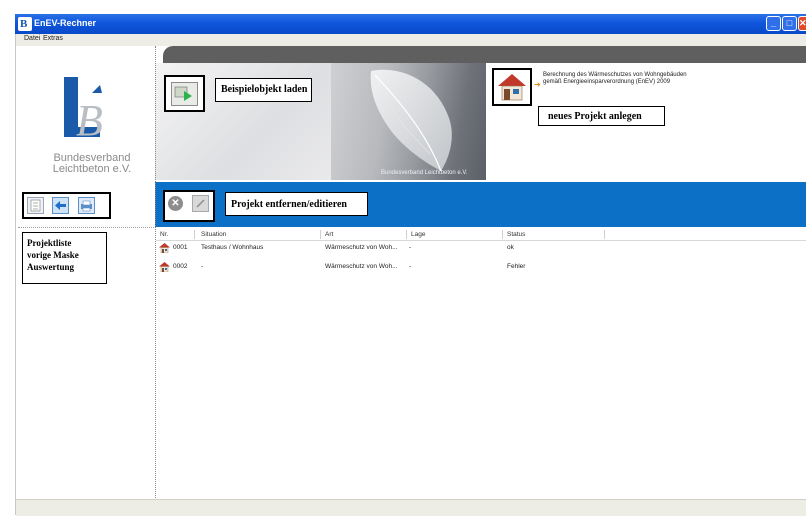 The image size is (806, 516). Describe the element at coordinates (789, 23) in the screenshot. I see `maximize-button: □` at that location.